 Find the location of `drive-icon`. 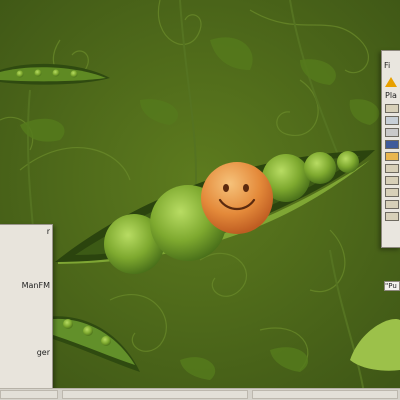

drive-icon is located at coordinates (392, 144).